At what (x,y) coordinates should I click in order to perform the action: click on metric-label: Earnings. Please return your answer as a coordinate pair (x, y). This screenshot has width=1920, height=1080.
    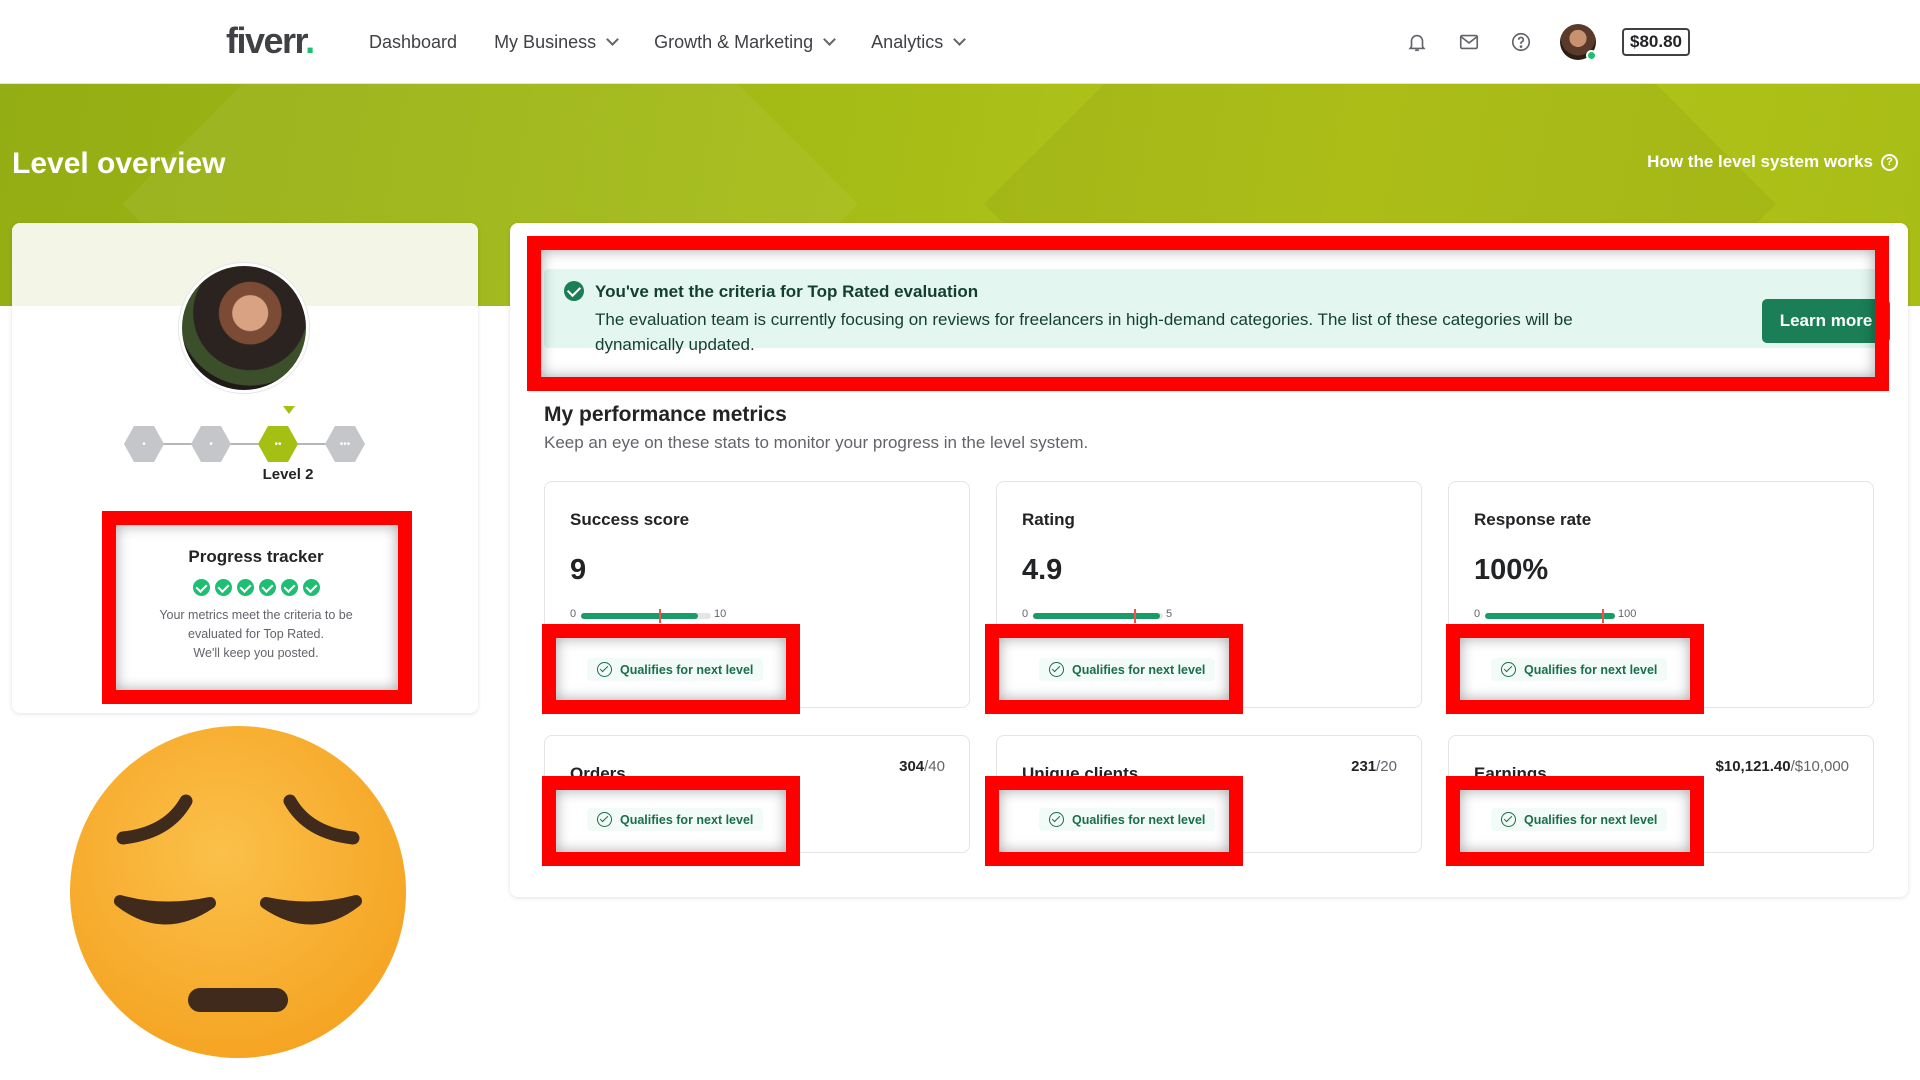
    Looking at the image, I should click on (1510, 773).